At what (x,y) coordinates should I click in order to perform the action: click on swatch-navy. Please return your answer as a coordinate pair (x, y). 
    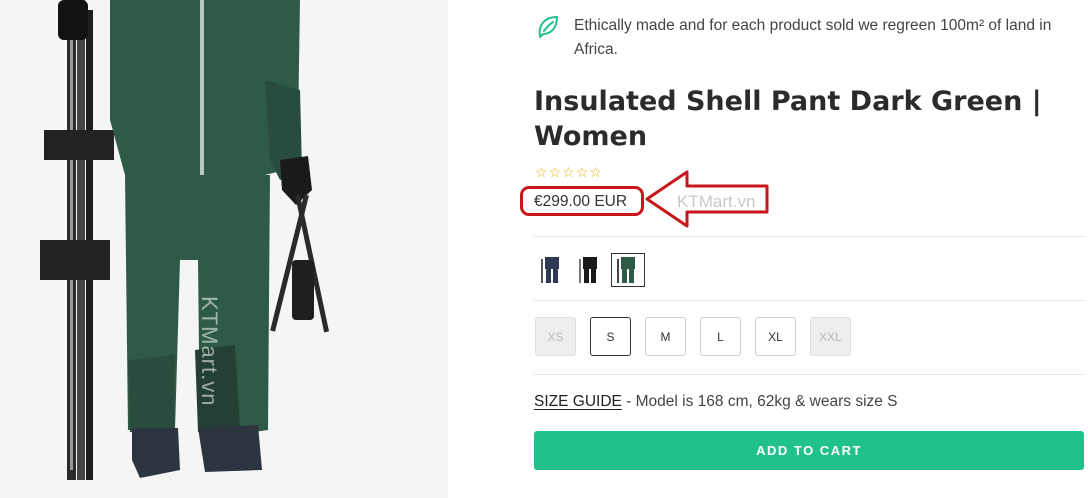
    Looking at the image, I should click on (552, 270).